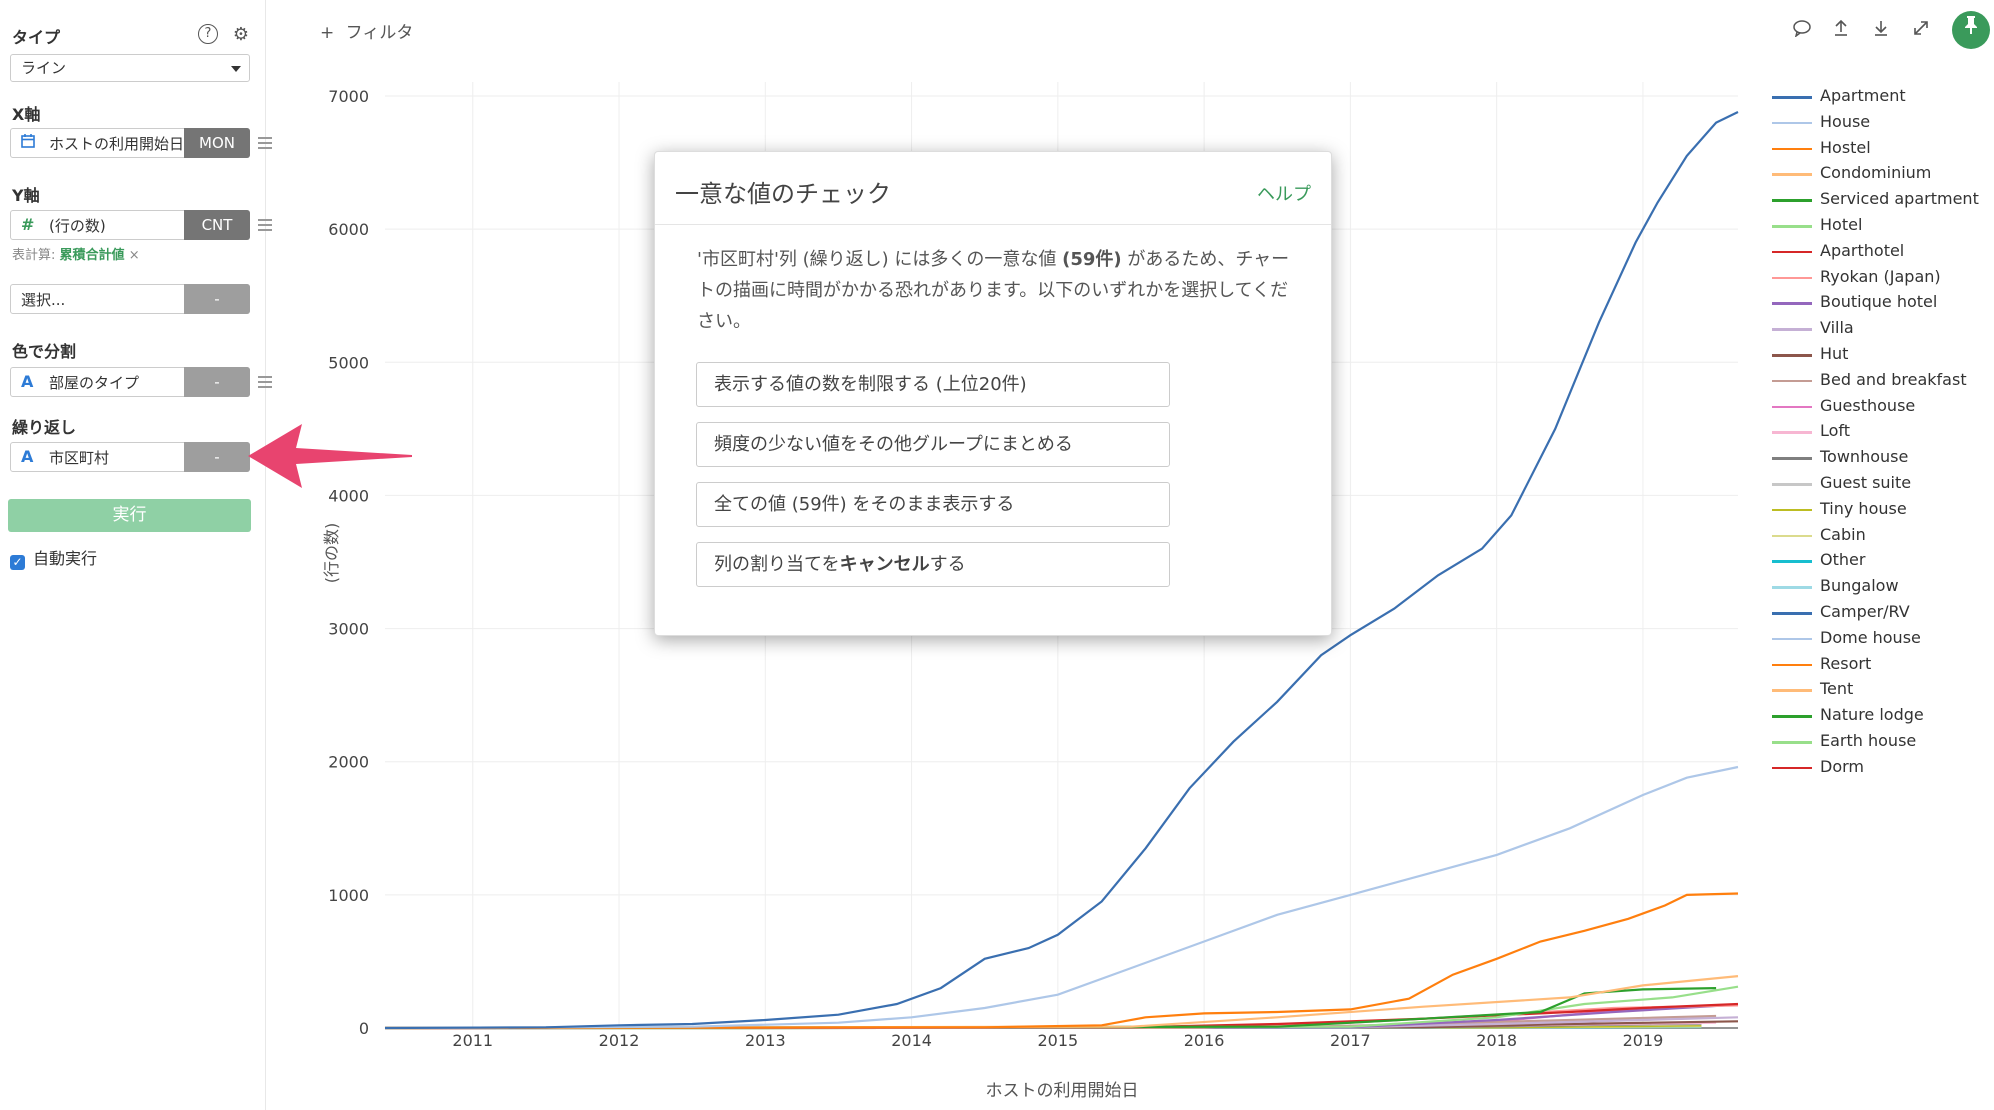 The height and width of the screenshot is (1110, 1994). I want to click on y-tick-label: 3000, so click(348, 629).